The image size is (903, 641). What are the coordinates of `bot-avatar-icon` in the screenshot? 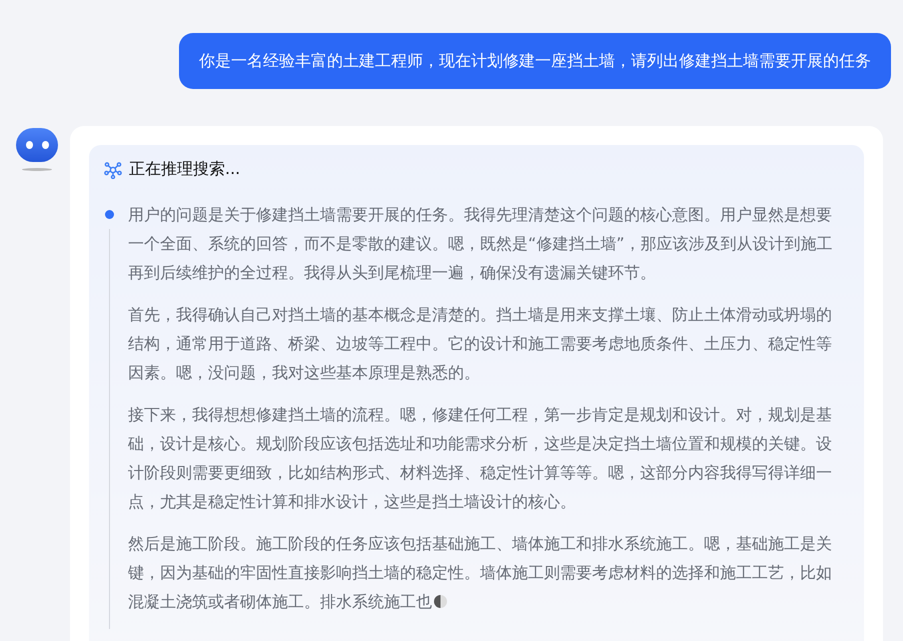 It's located at (37, 150).